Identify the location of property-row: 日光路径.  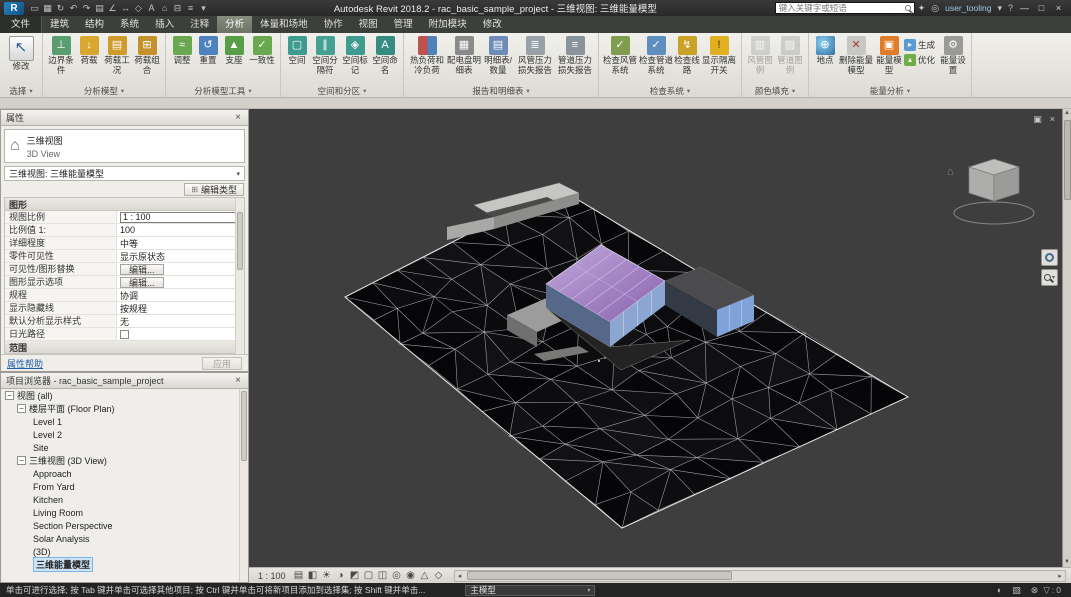
(124, 334).